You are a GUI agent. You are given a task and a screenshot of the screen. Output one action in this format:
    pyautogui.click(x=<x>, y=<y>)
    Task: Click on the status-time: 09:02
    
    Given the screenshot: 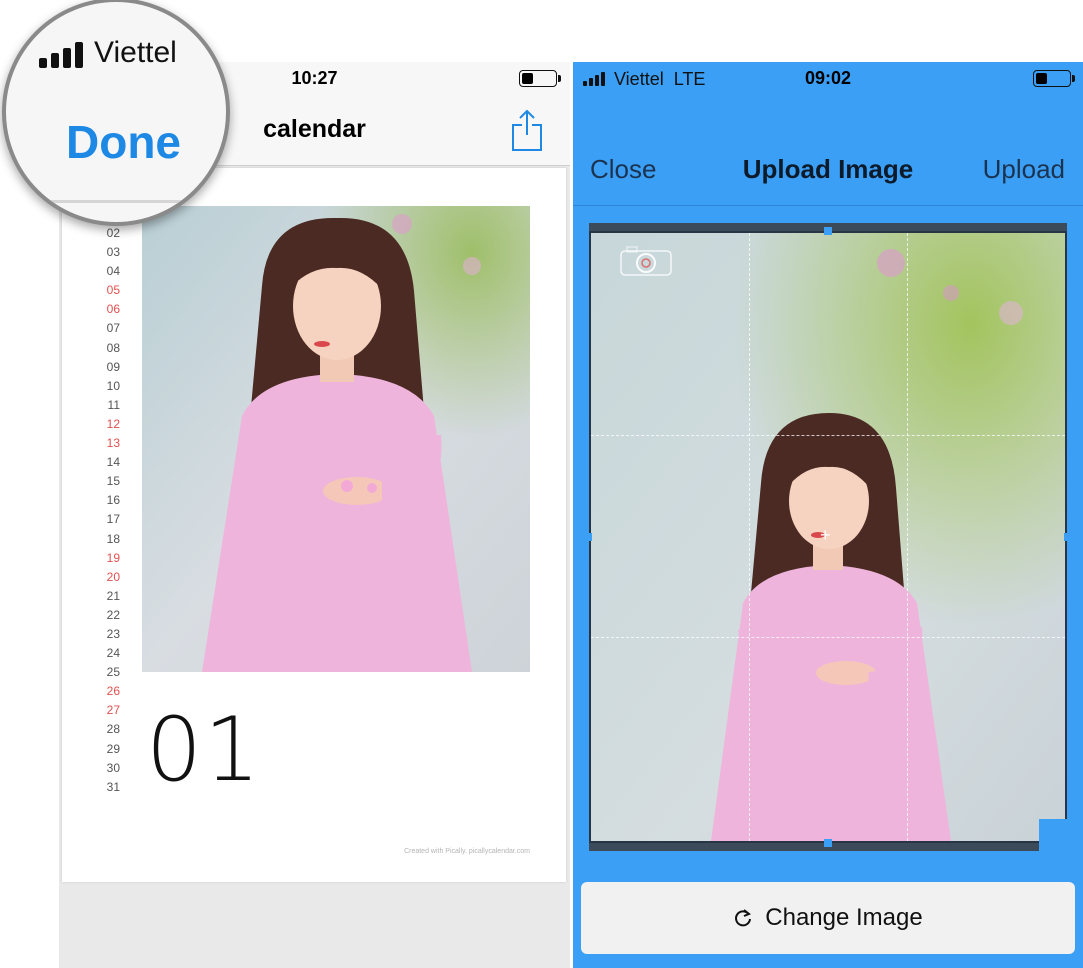 What is the action you would take?
    pyautogui.click(x=828, y=78)
    